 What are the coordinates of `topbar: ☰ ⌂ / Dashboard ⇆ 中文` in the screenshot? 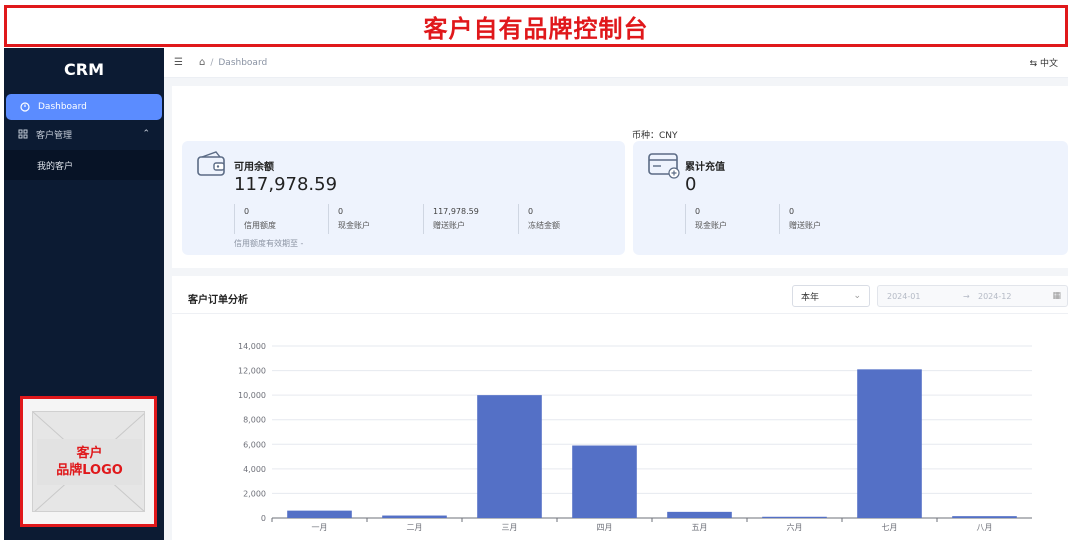 It's located at (616, 63).